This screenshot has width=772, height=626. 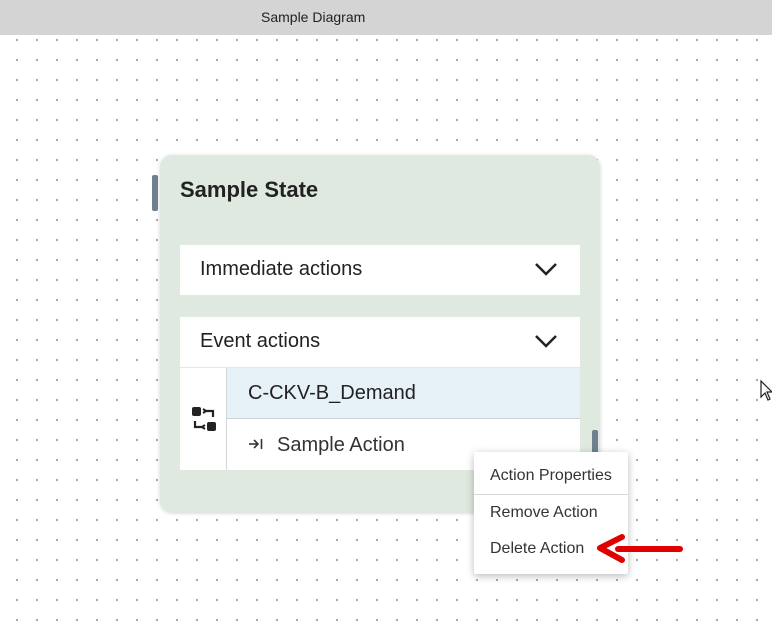 I want to click on action-sample-label: Sample Action, so click(x=341, y=445).